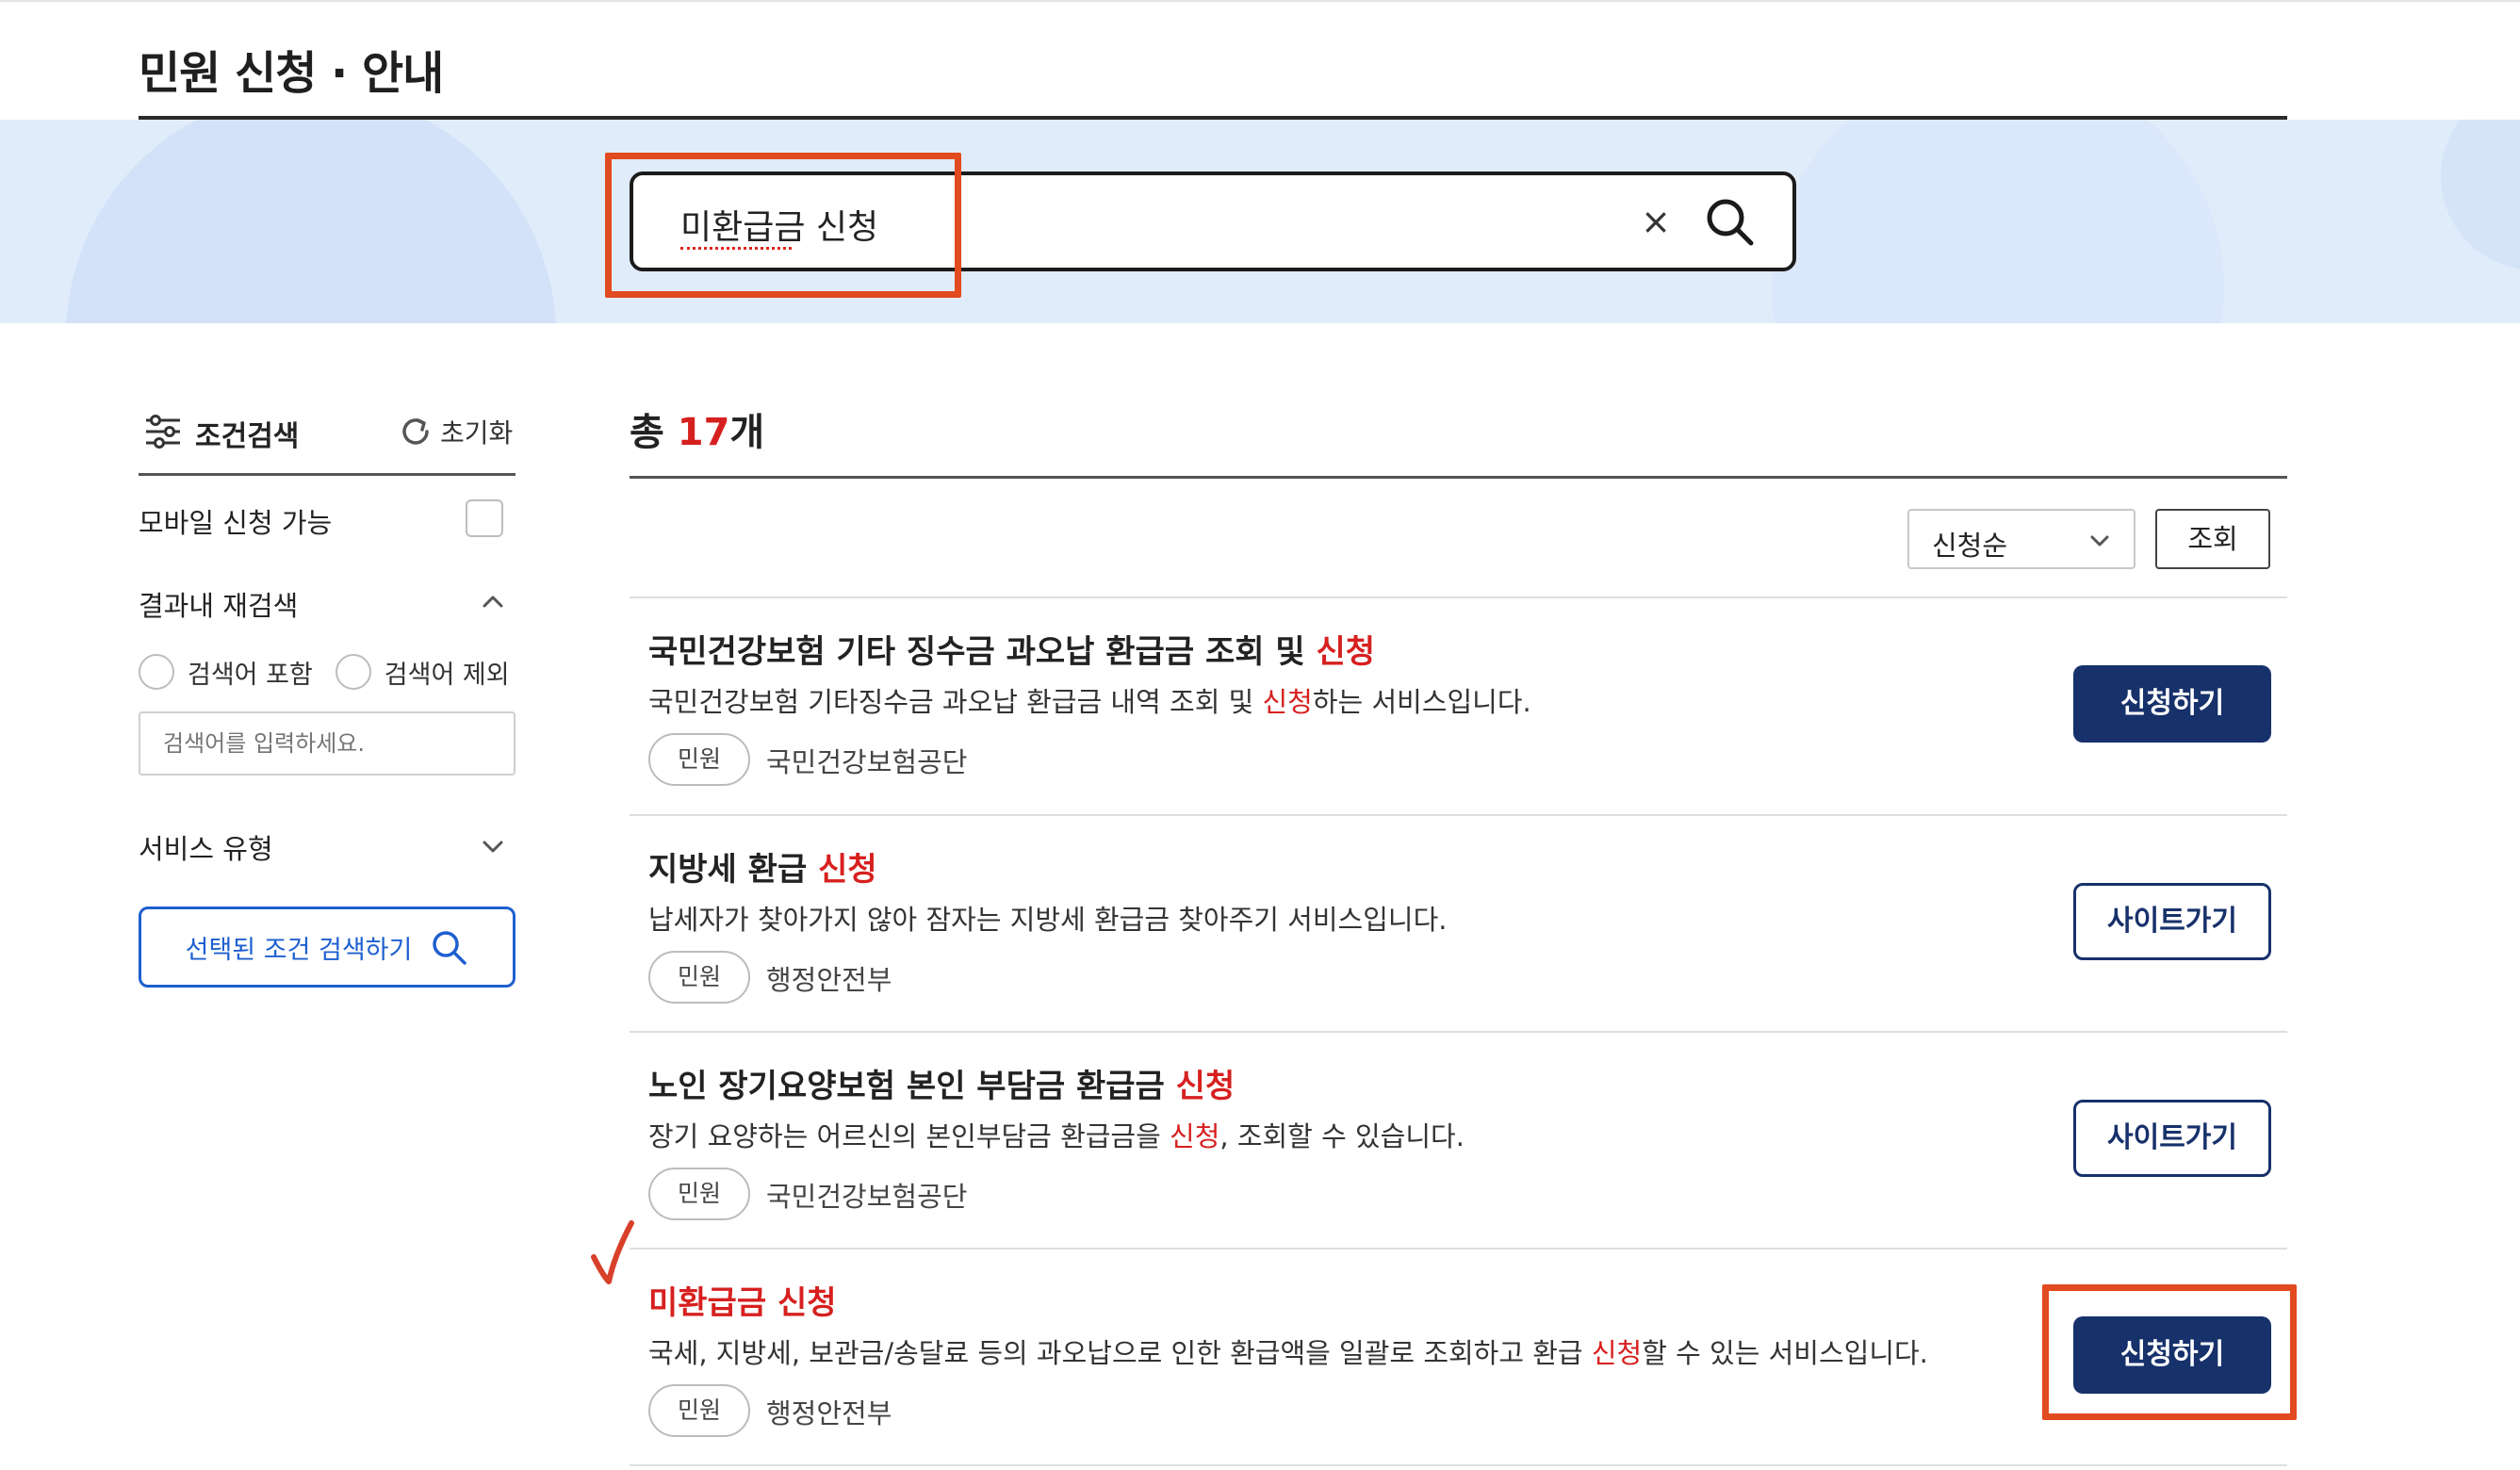  What do you see at coordinates (299, 950) in the screenshot?
I see `search-conditions-label: 선택된 조건 검색하기` at bounding box center [299, 950].